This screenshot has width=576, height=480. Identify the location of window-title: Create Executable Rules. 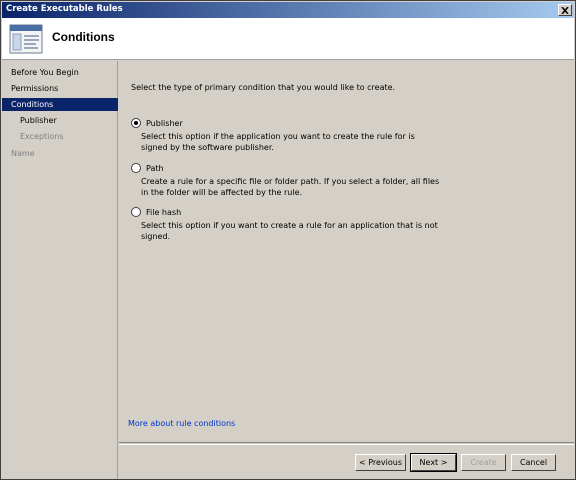
(64, 9).